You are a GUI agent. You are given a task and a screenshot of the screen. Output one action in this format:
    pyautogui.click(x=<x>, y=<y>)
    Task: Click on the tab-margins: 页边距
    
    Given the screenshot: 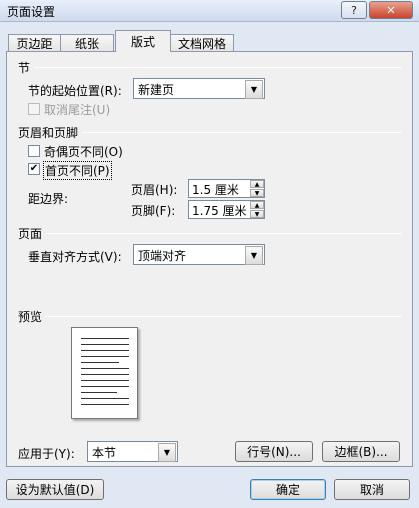 What is the action you would take?
    pyautogui.click(x=34, y=43)
    